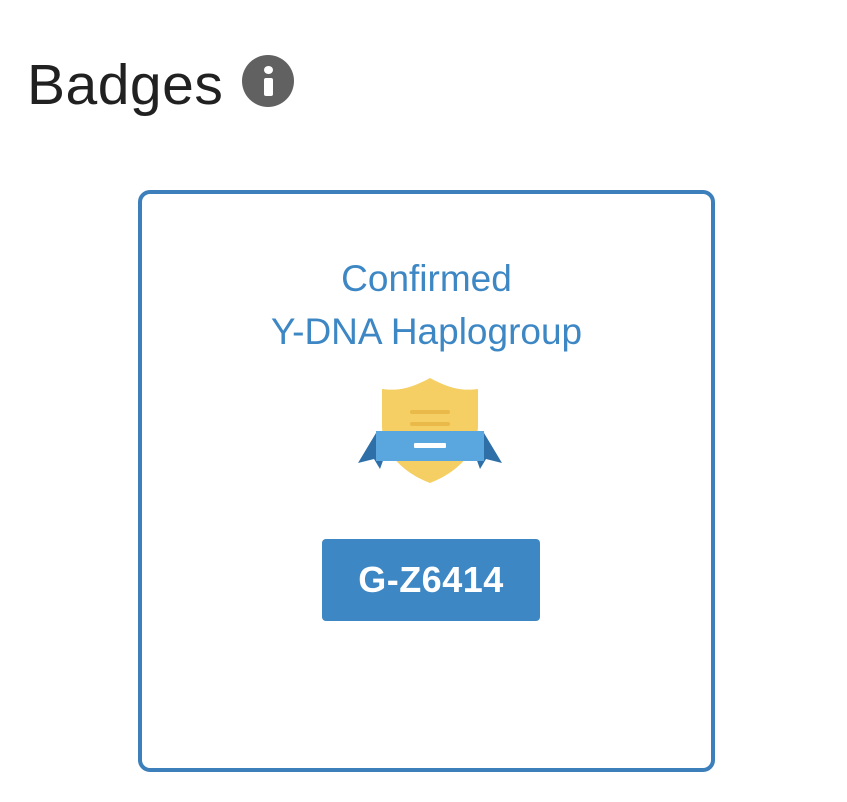 Image resolution: width=847 pixels, height=802 pixels. What do you see at coordinates (430, 445) in the screenshot?
I see `ribbon-band-mark` at bounding box center [430, 445].